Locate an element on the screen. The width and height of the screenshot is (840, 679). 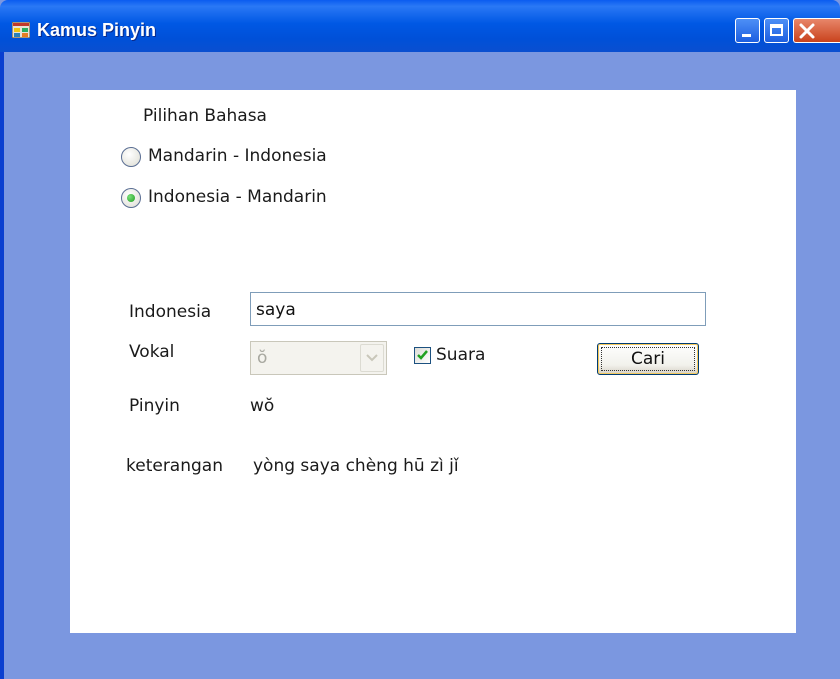
radio-selected-dot is located at coordinates (131, 198).